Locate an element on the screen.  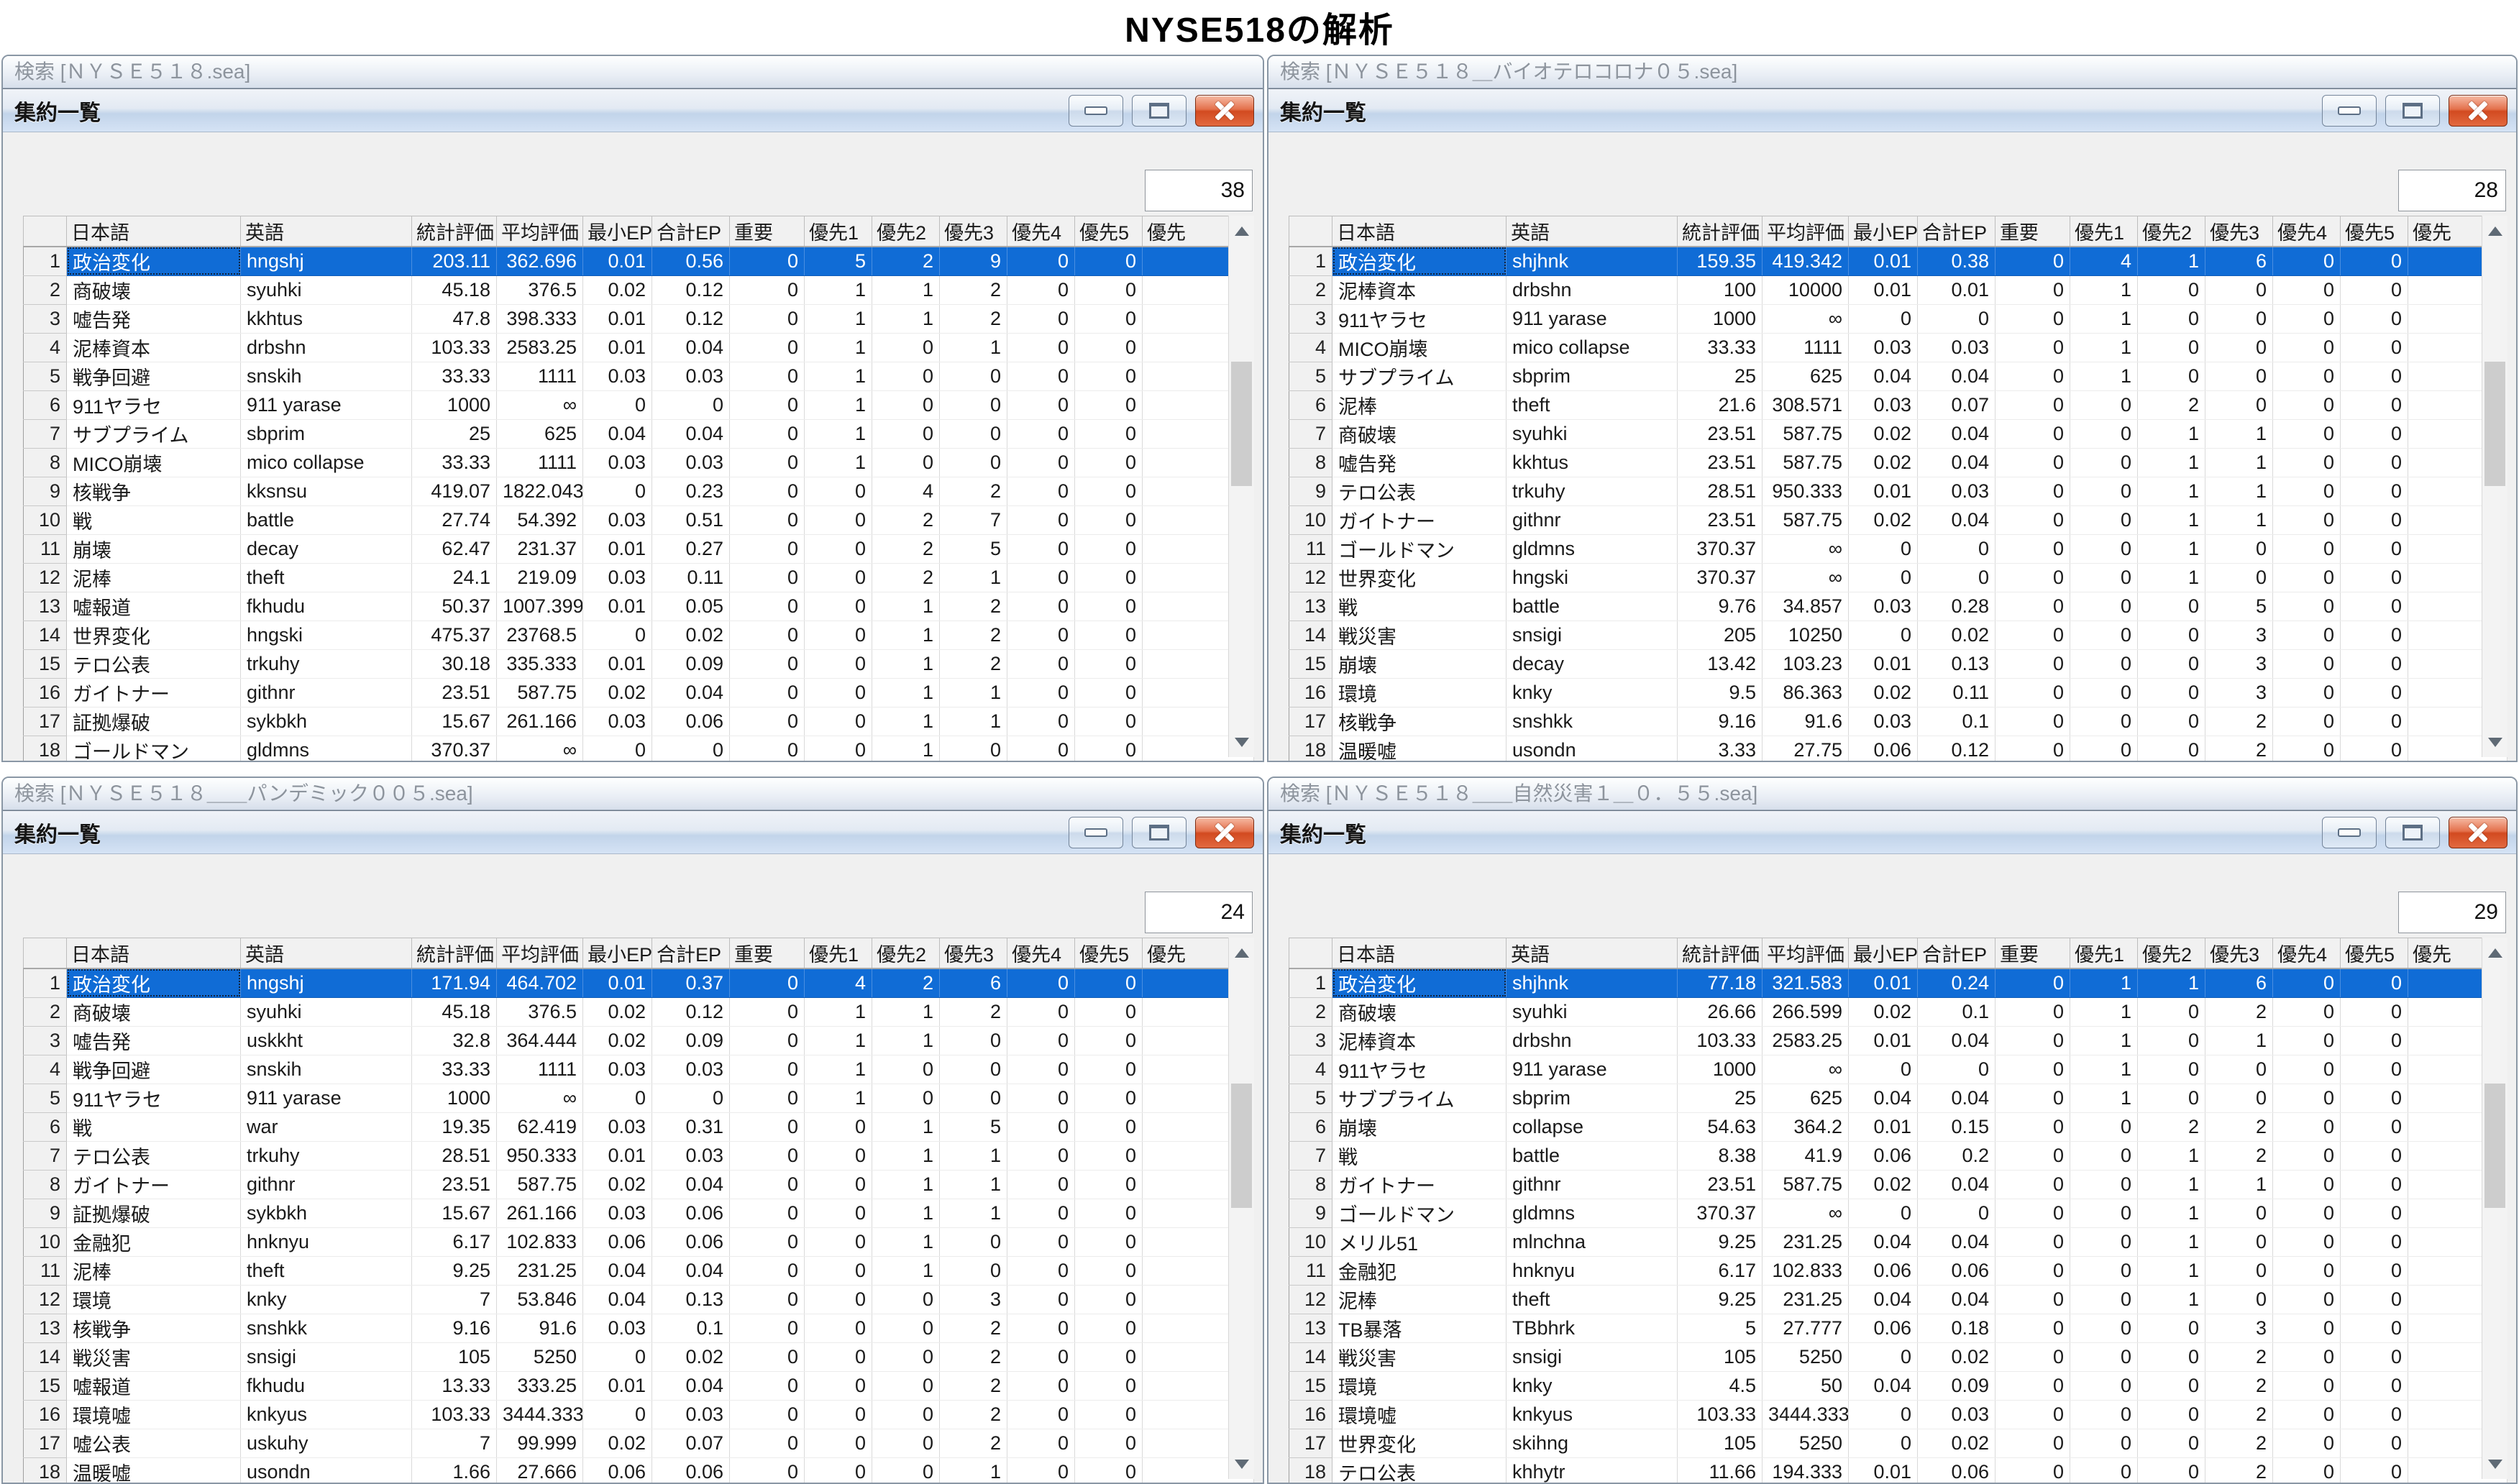
table-cell: 911ヤラセ is located at coordinates (1419, 1069).